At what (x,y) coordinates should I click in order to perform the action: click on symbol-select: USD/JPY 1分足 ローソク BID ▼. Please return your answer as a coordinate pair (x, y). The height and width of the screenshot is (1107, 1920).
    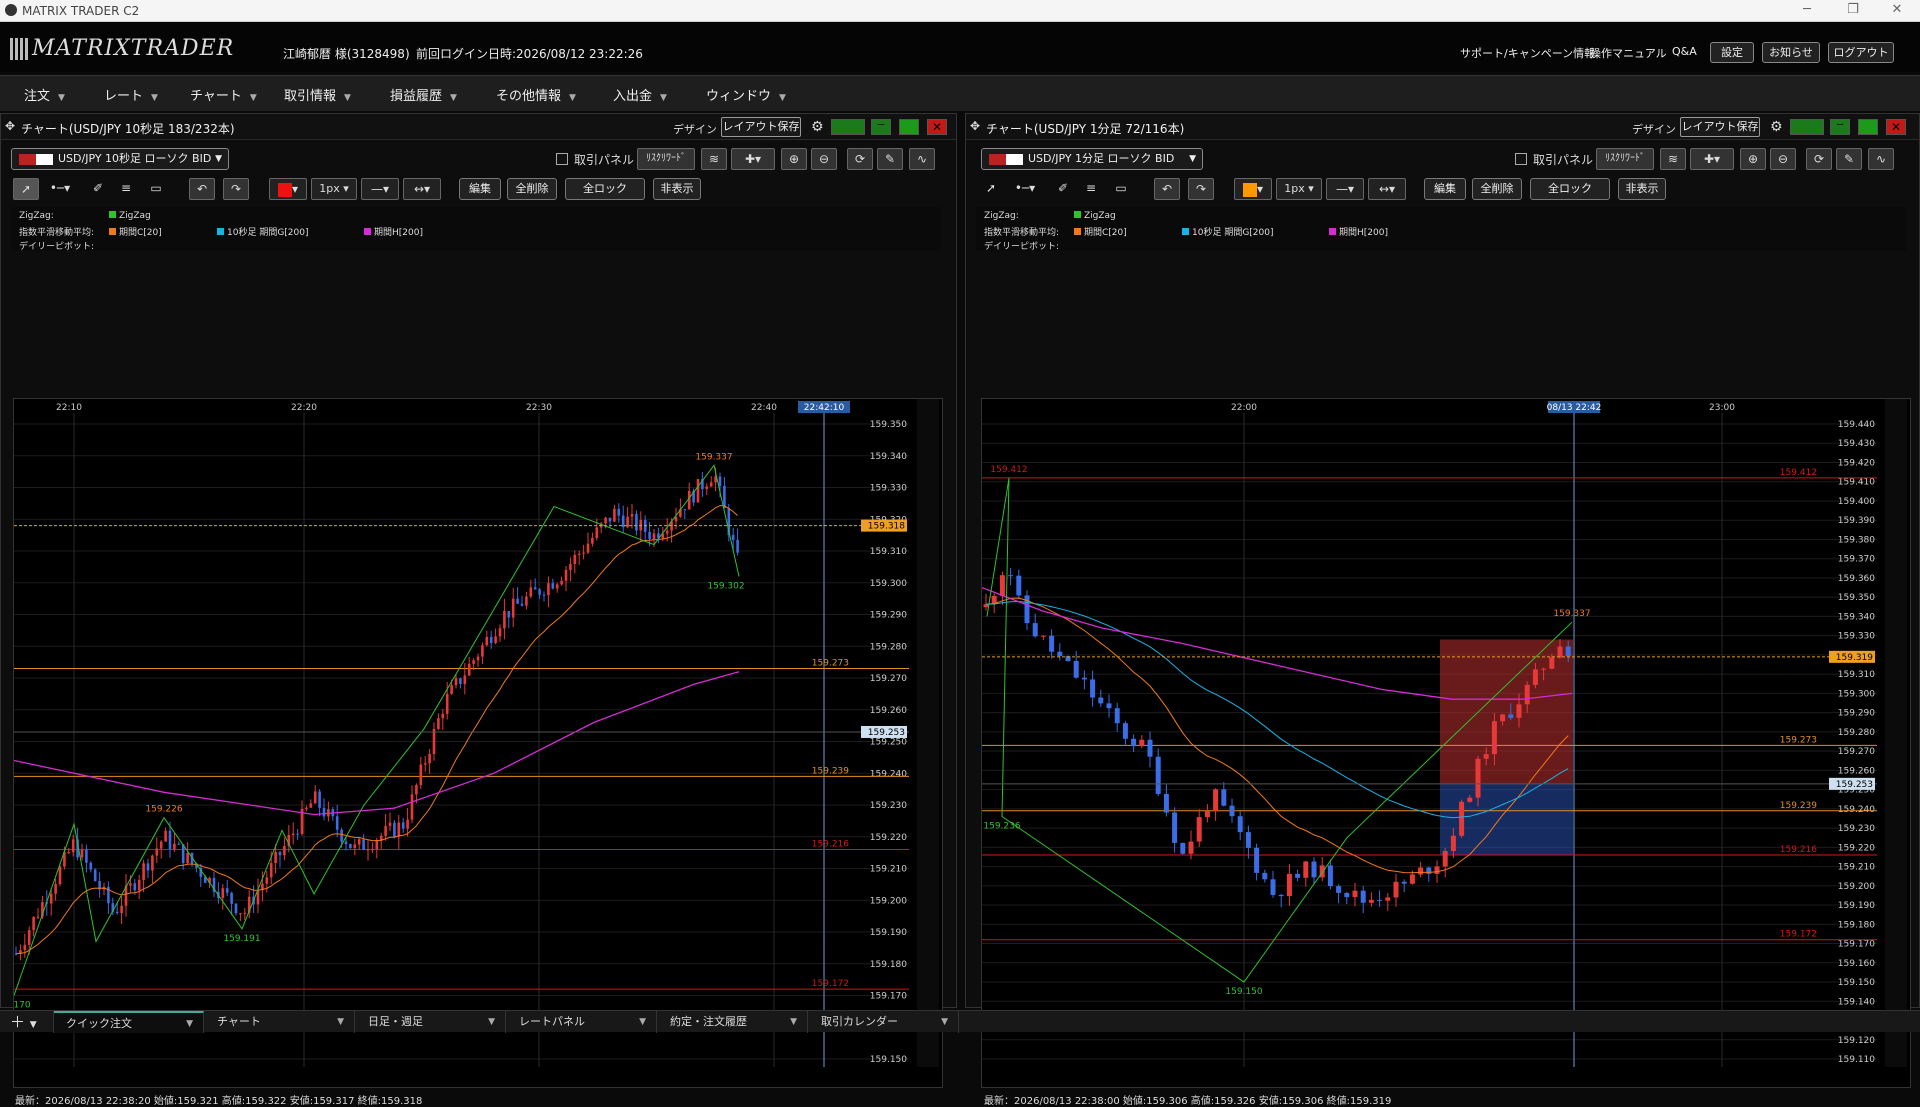
    Looking at the image, I should click on (1092, 159).